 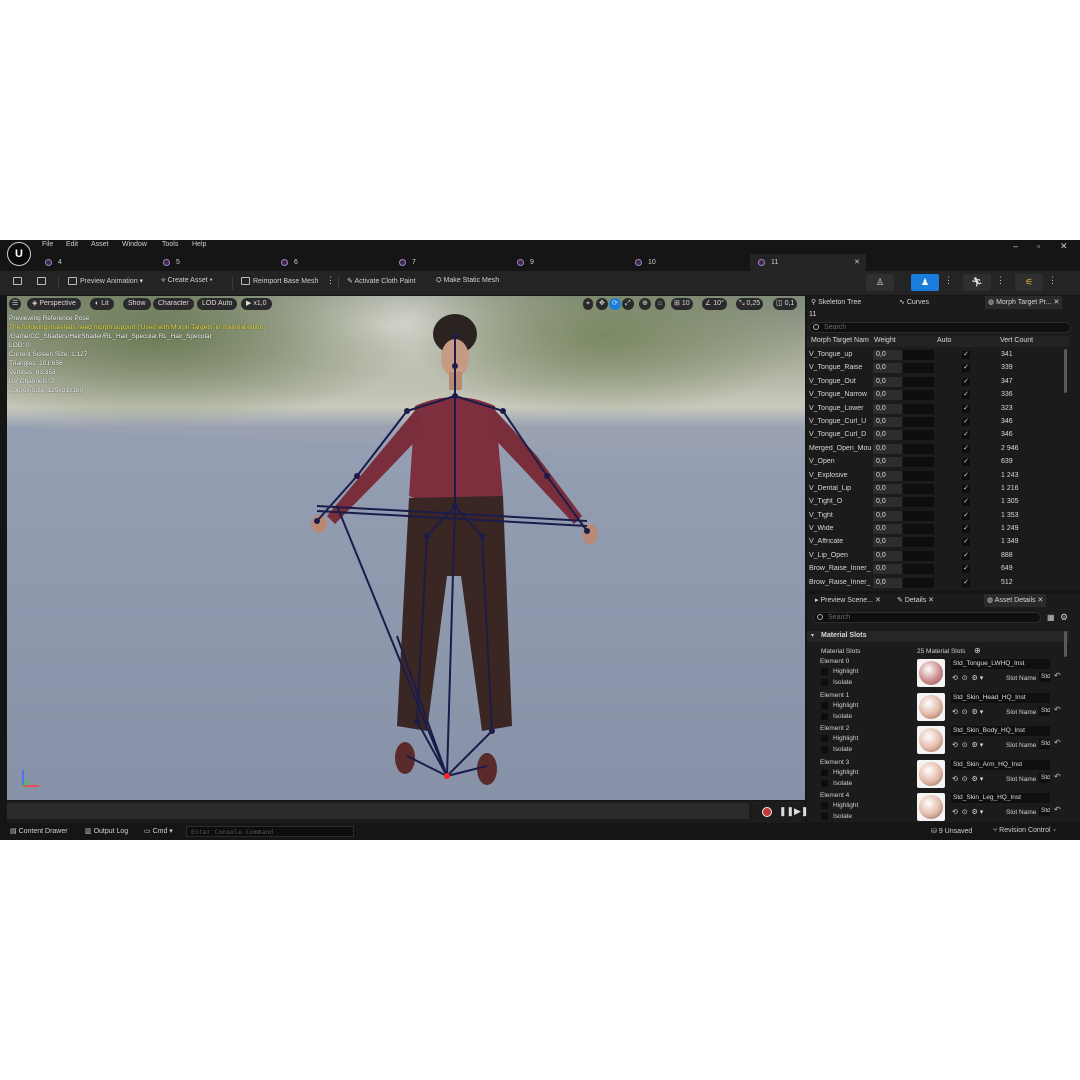 What do you see at coordinates (848, 600) in the screenshot?
I see `tab-preview-scene: ▸ Preview Scene... ✕` at bounding box center [848, 600].